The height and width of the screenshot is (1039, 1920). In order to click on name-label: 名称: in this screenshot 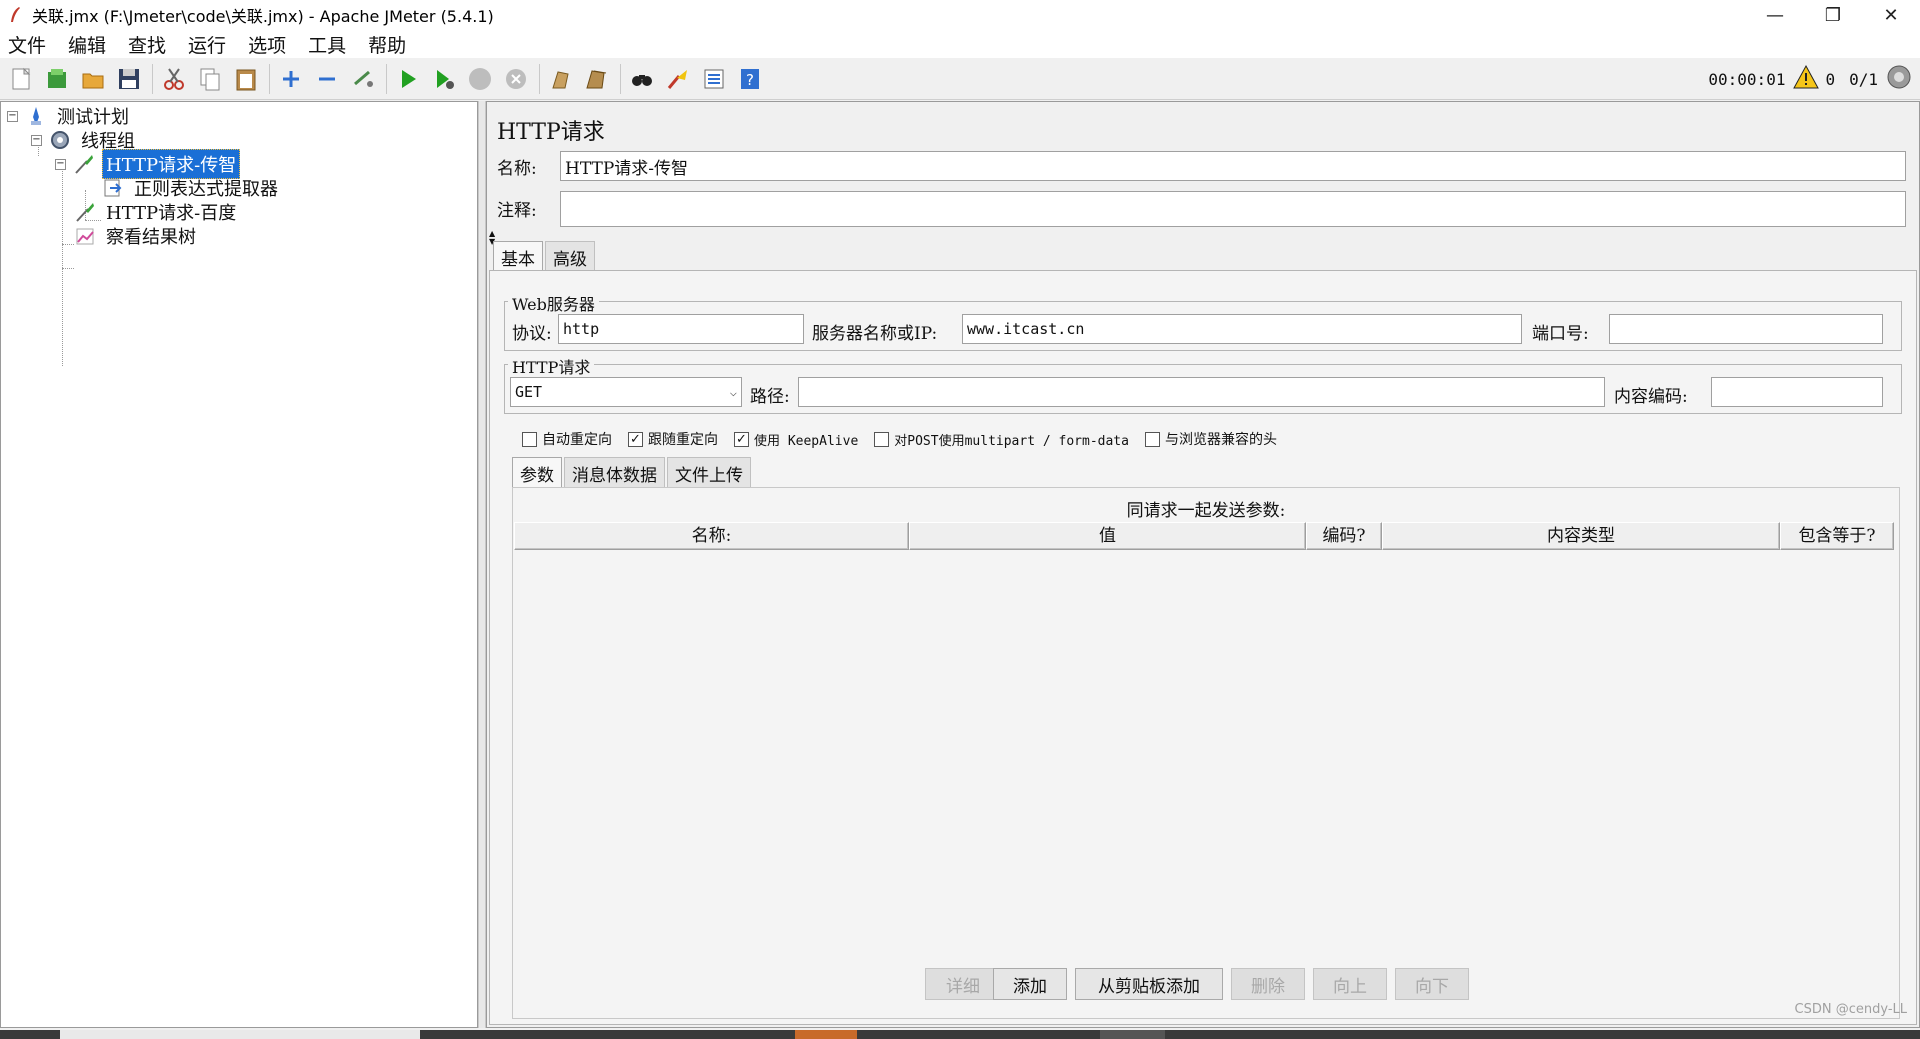, I will do `click(517, 169)`.